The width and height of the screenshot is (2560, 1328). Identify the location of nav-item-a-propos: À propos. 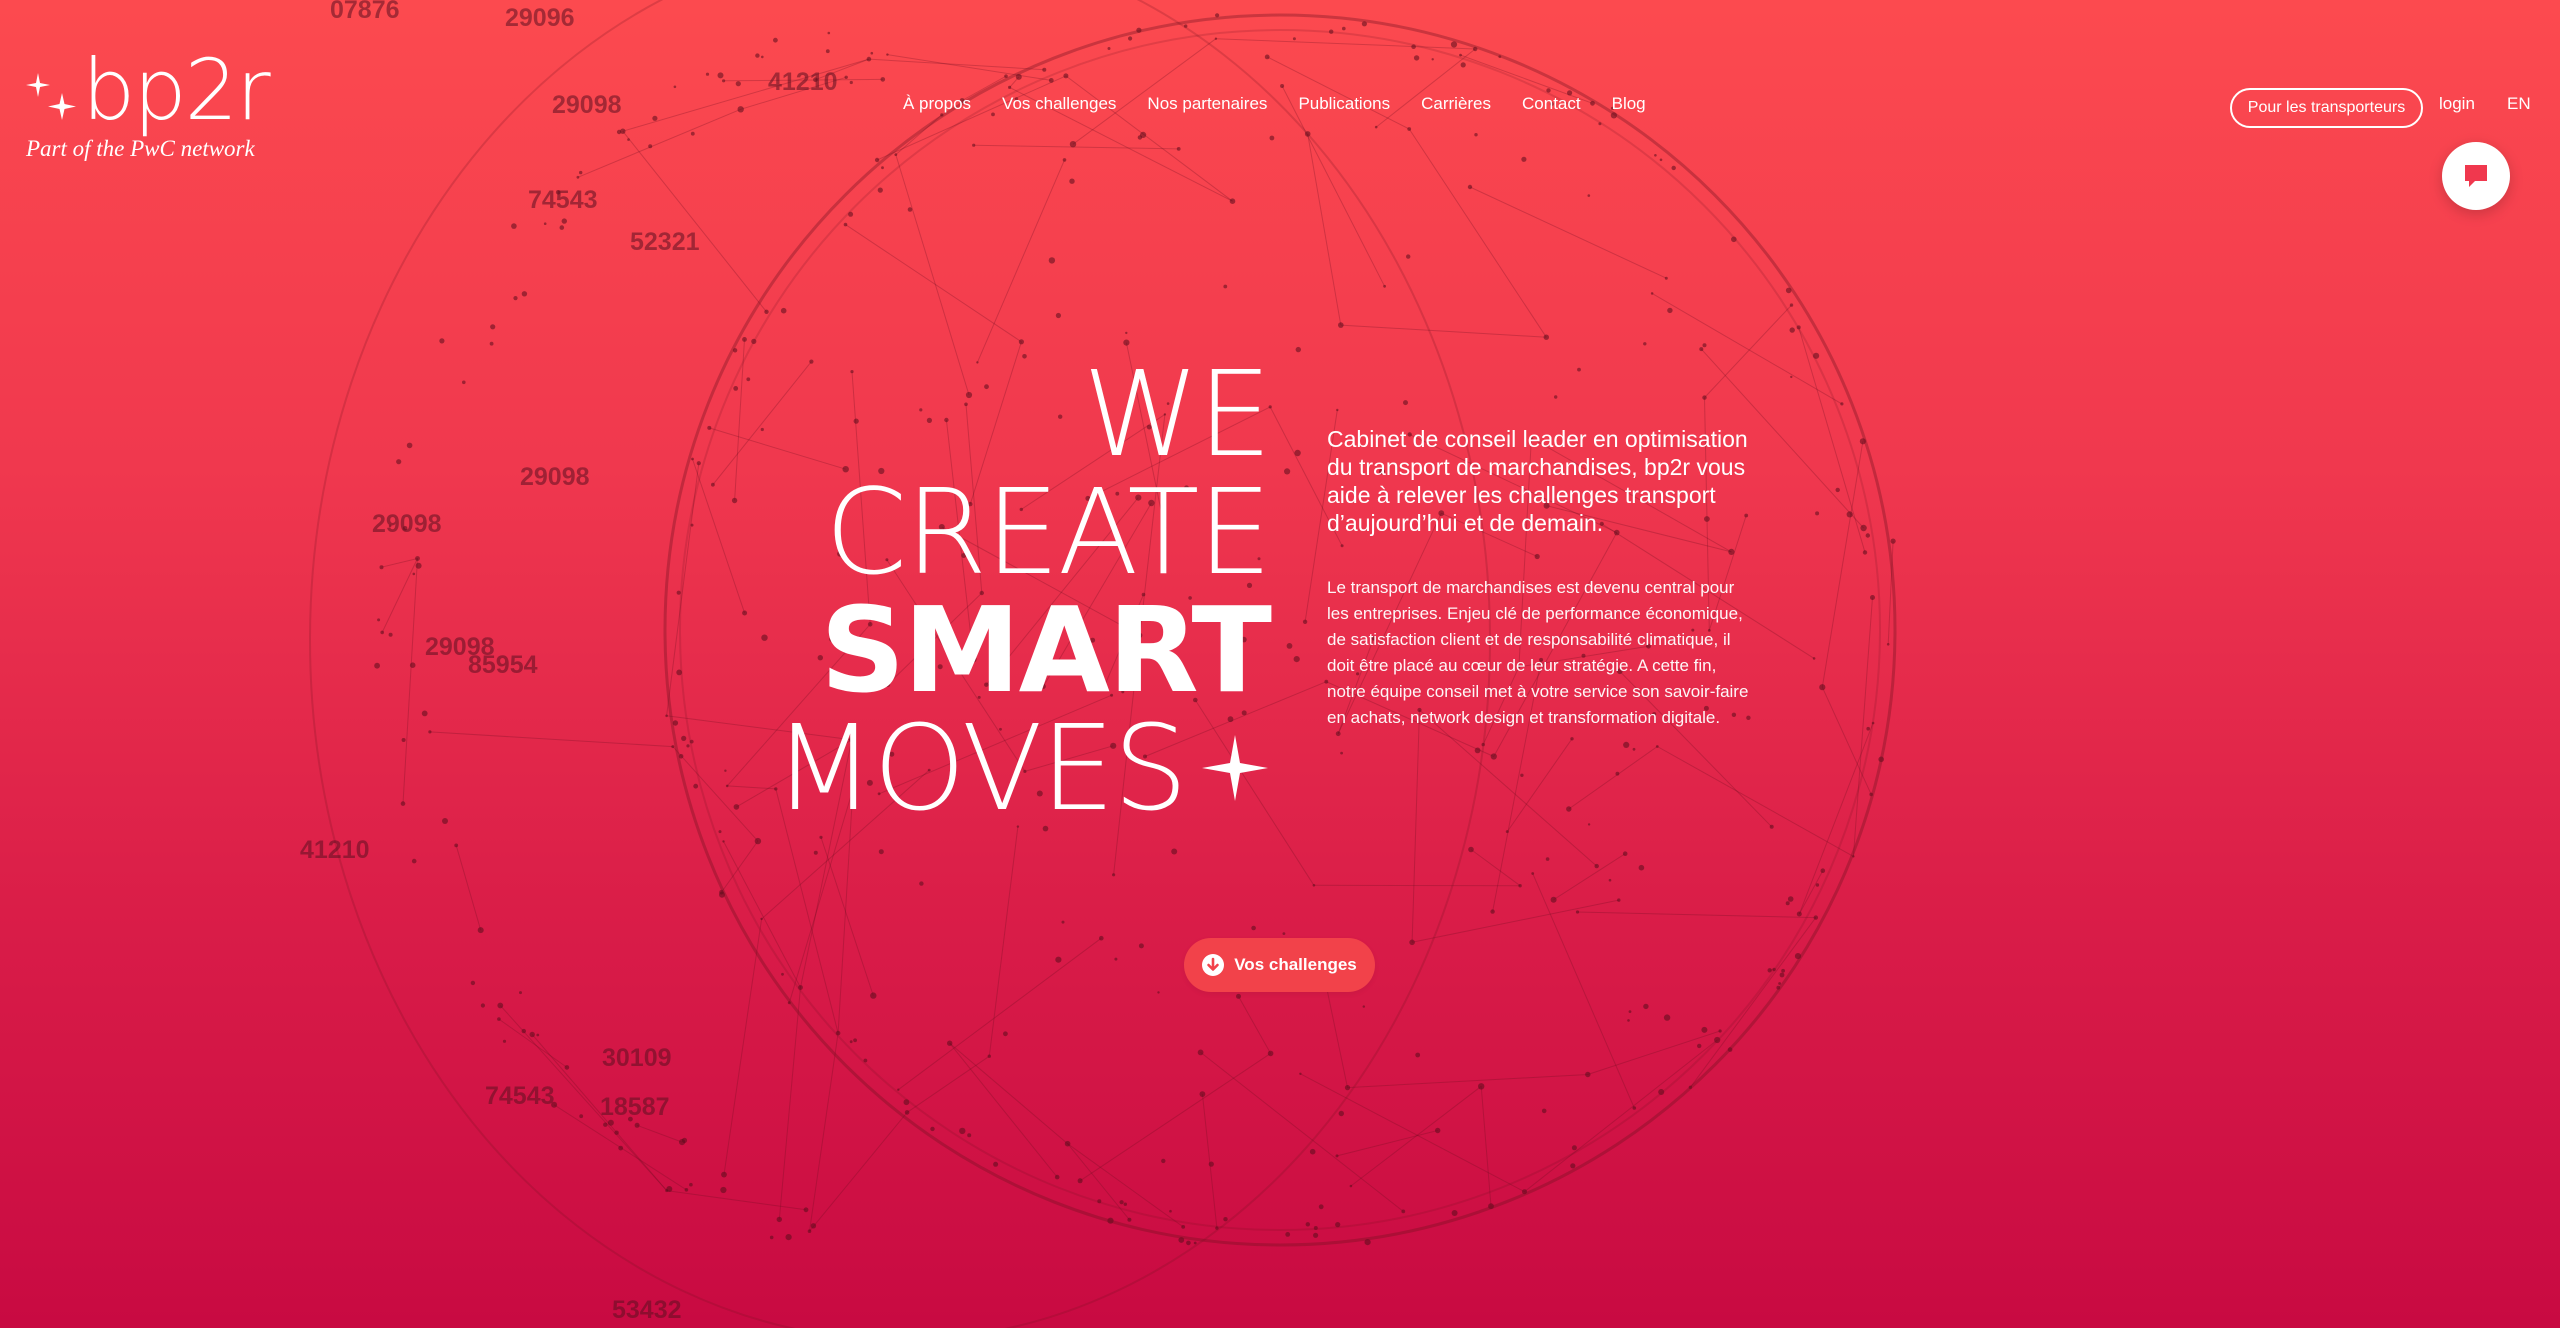
(937, 104).